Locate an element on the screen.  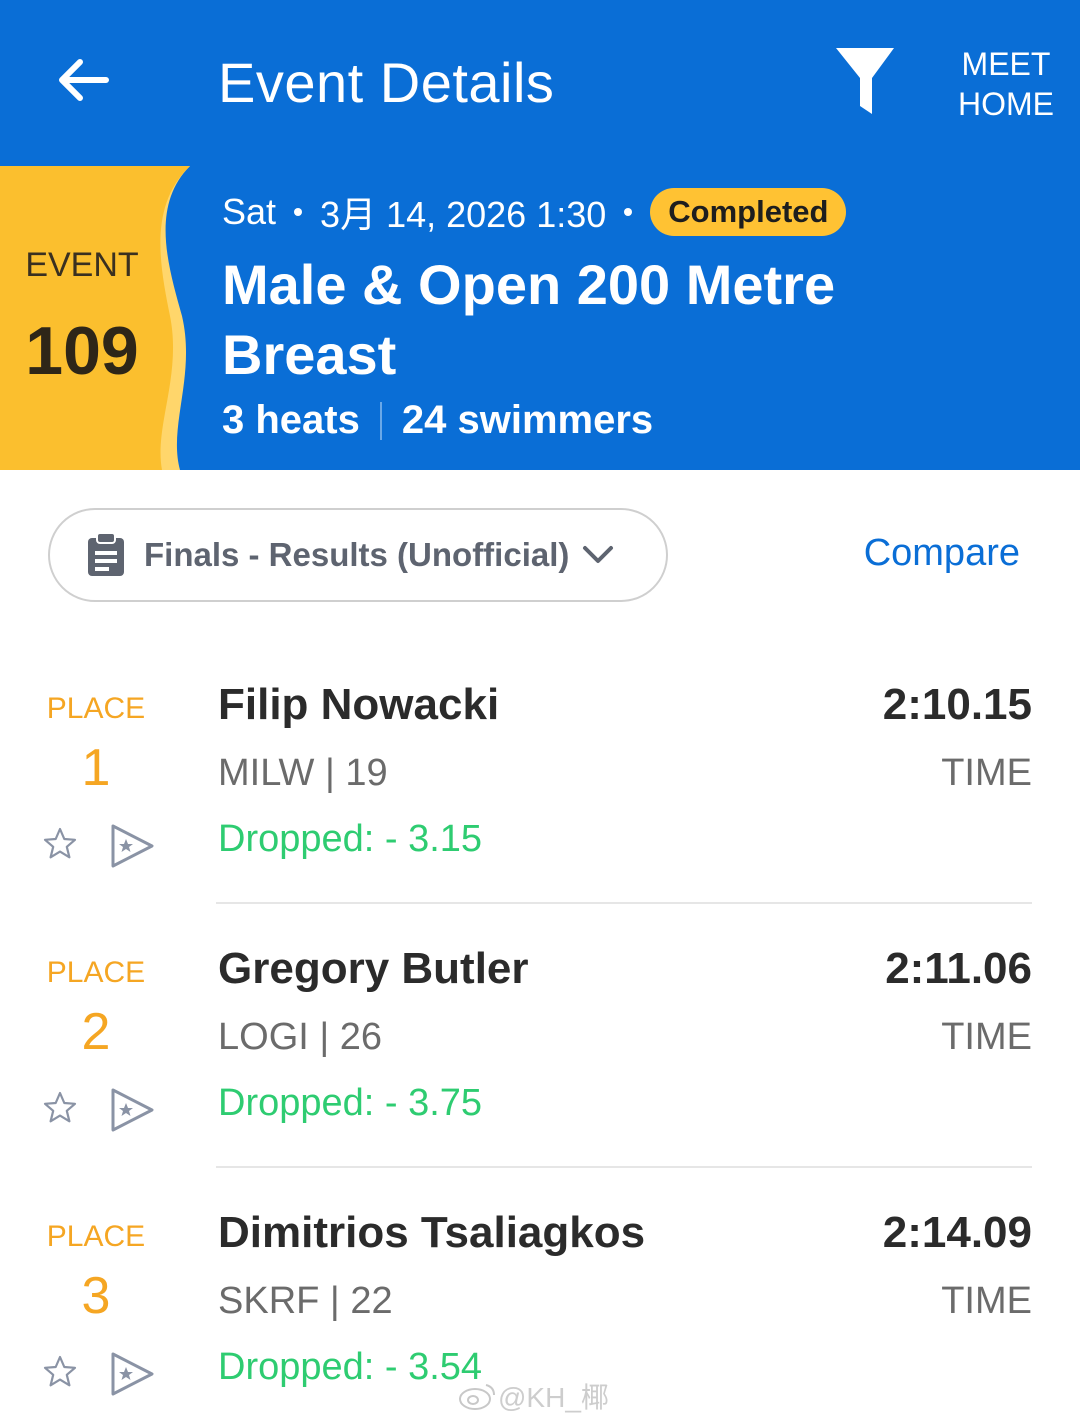
team-age: MILW | 19 is located at coordinates (303, 773).